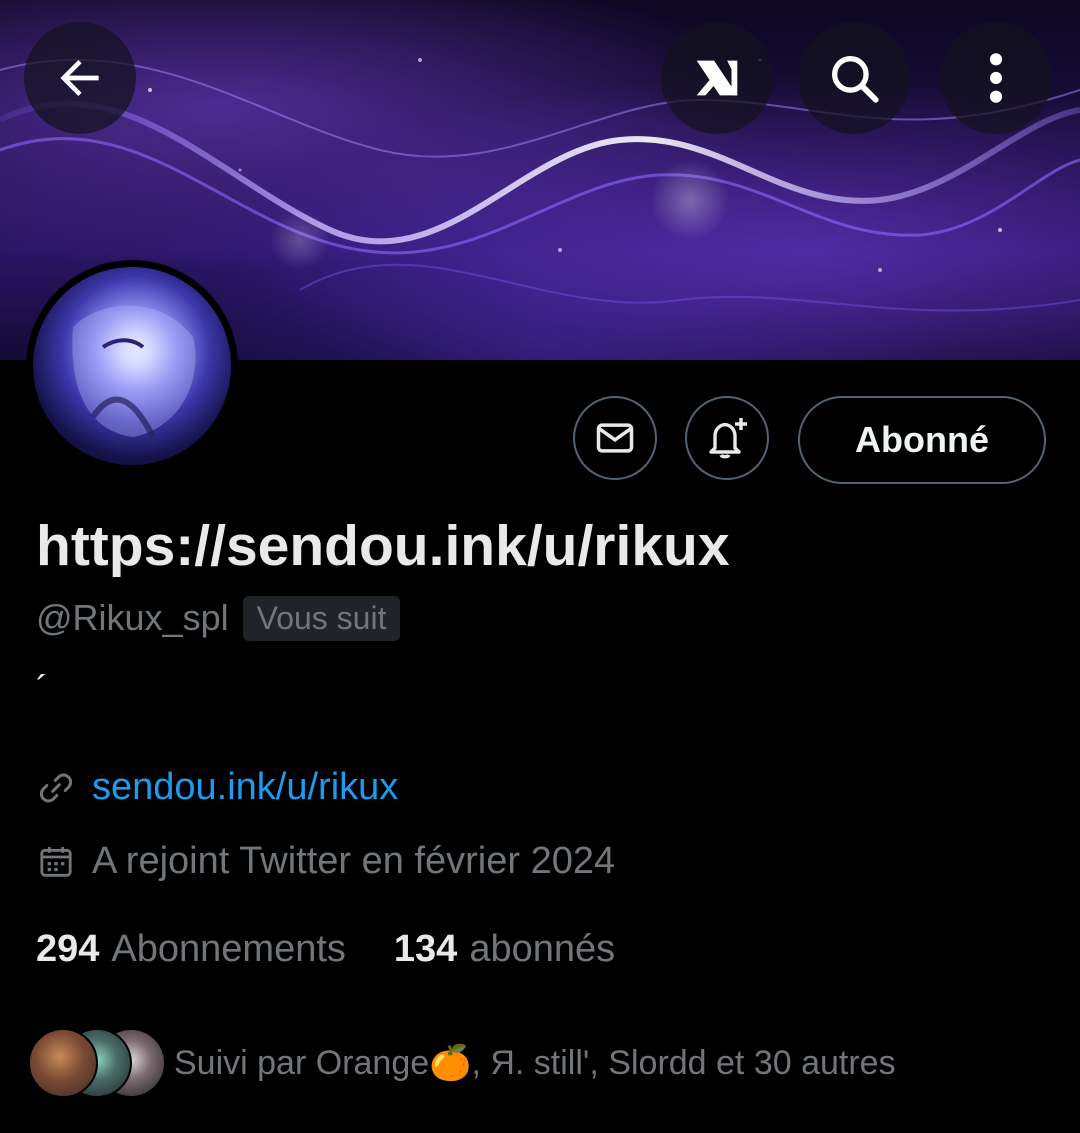  I want to click on grok-button, so click(717, 78).